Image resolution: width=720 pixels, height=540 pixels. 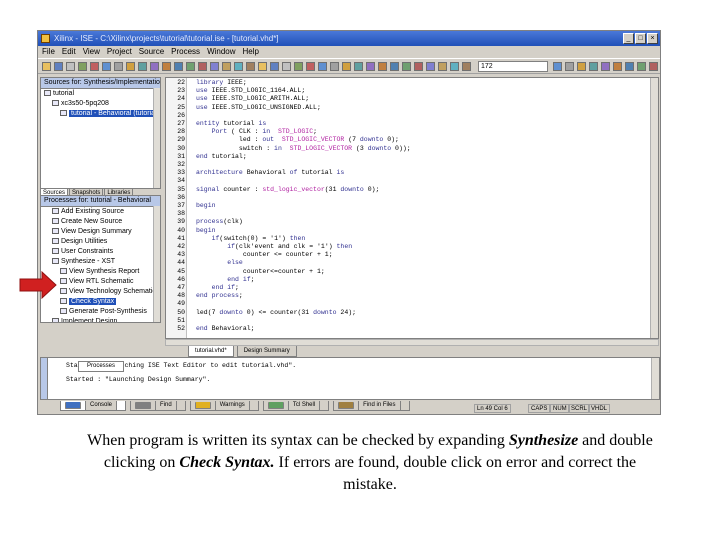 I want to click on maximize-button: □, so click(x=640, y=38).